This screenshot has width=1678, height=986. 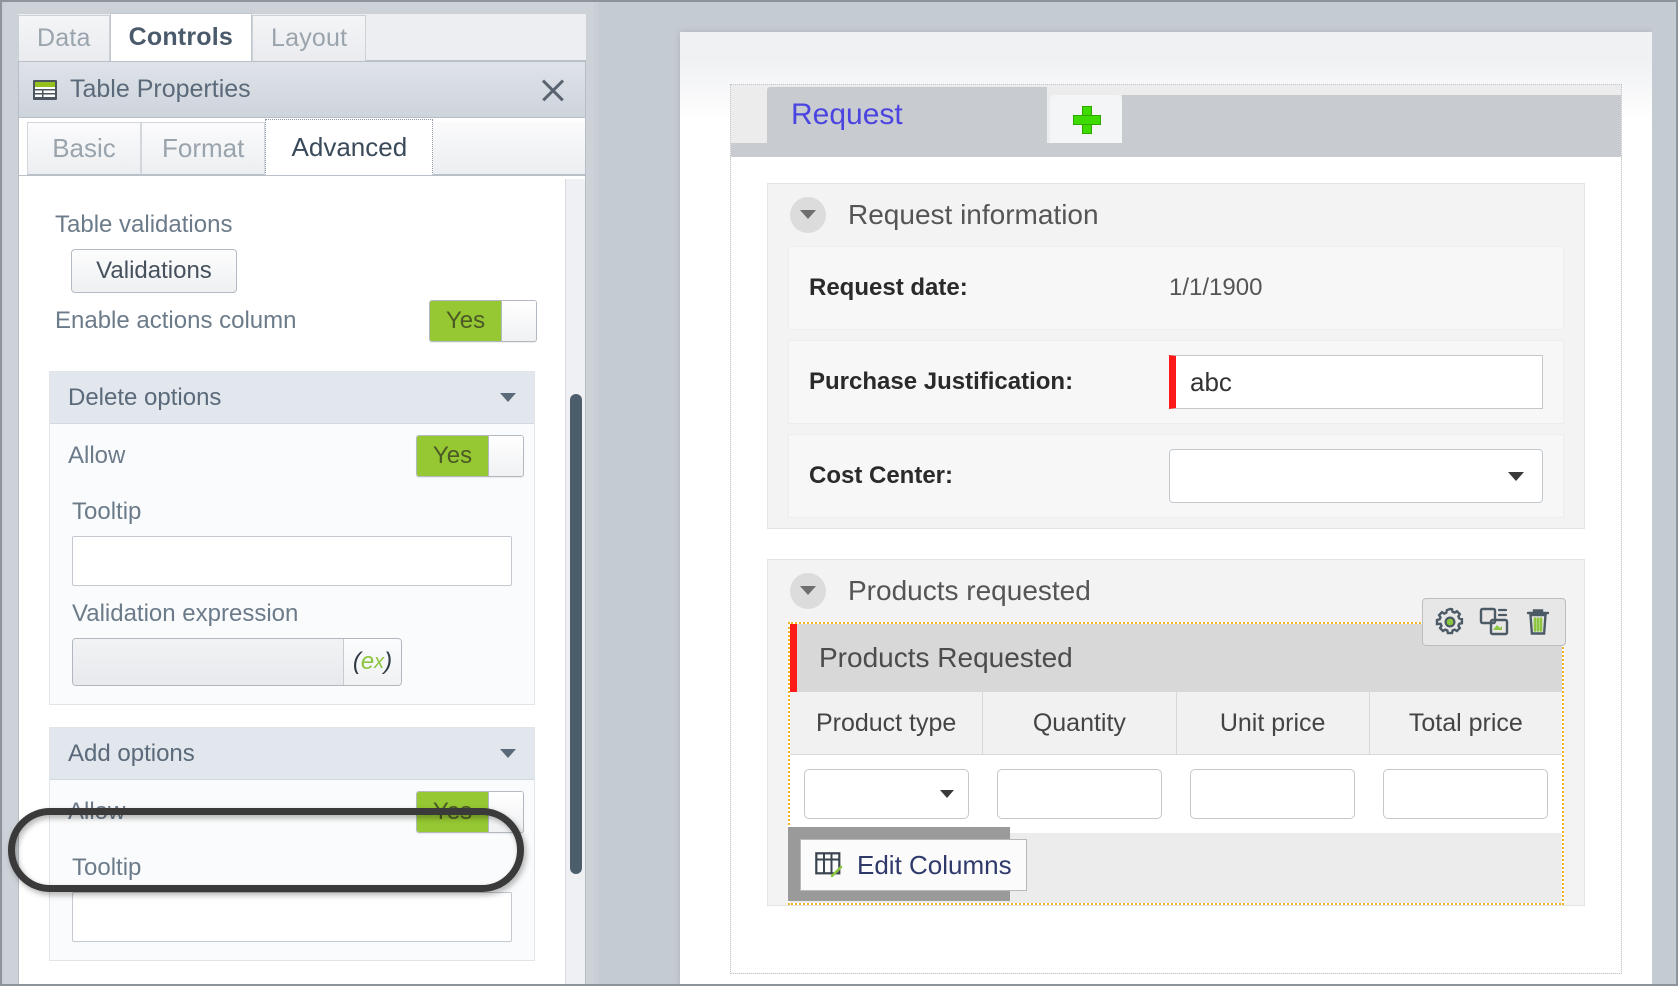 I want to click on field-row-request-date: Request date: 1/1/1900, so click(x=1176, y=288).